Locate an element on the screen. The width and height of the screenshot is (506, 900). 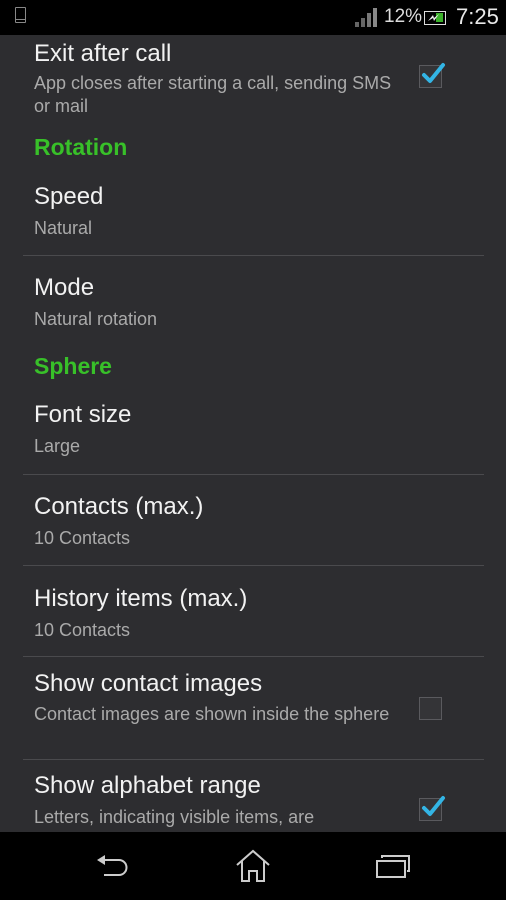
pref-title: Exit after call is located at coordinates (103, 53).